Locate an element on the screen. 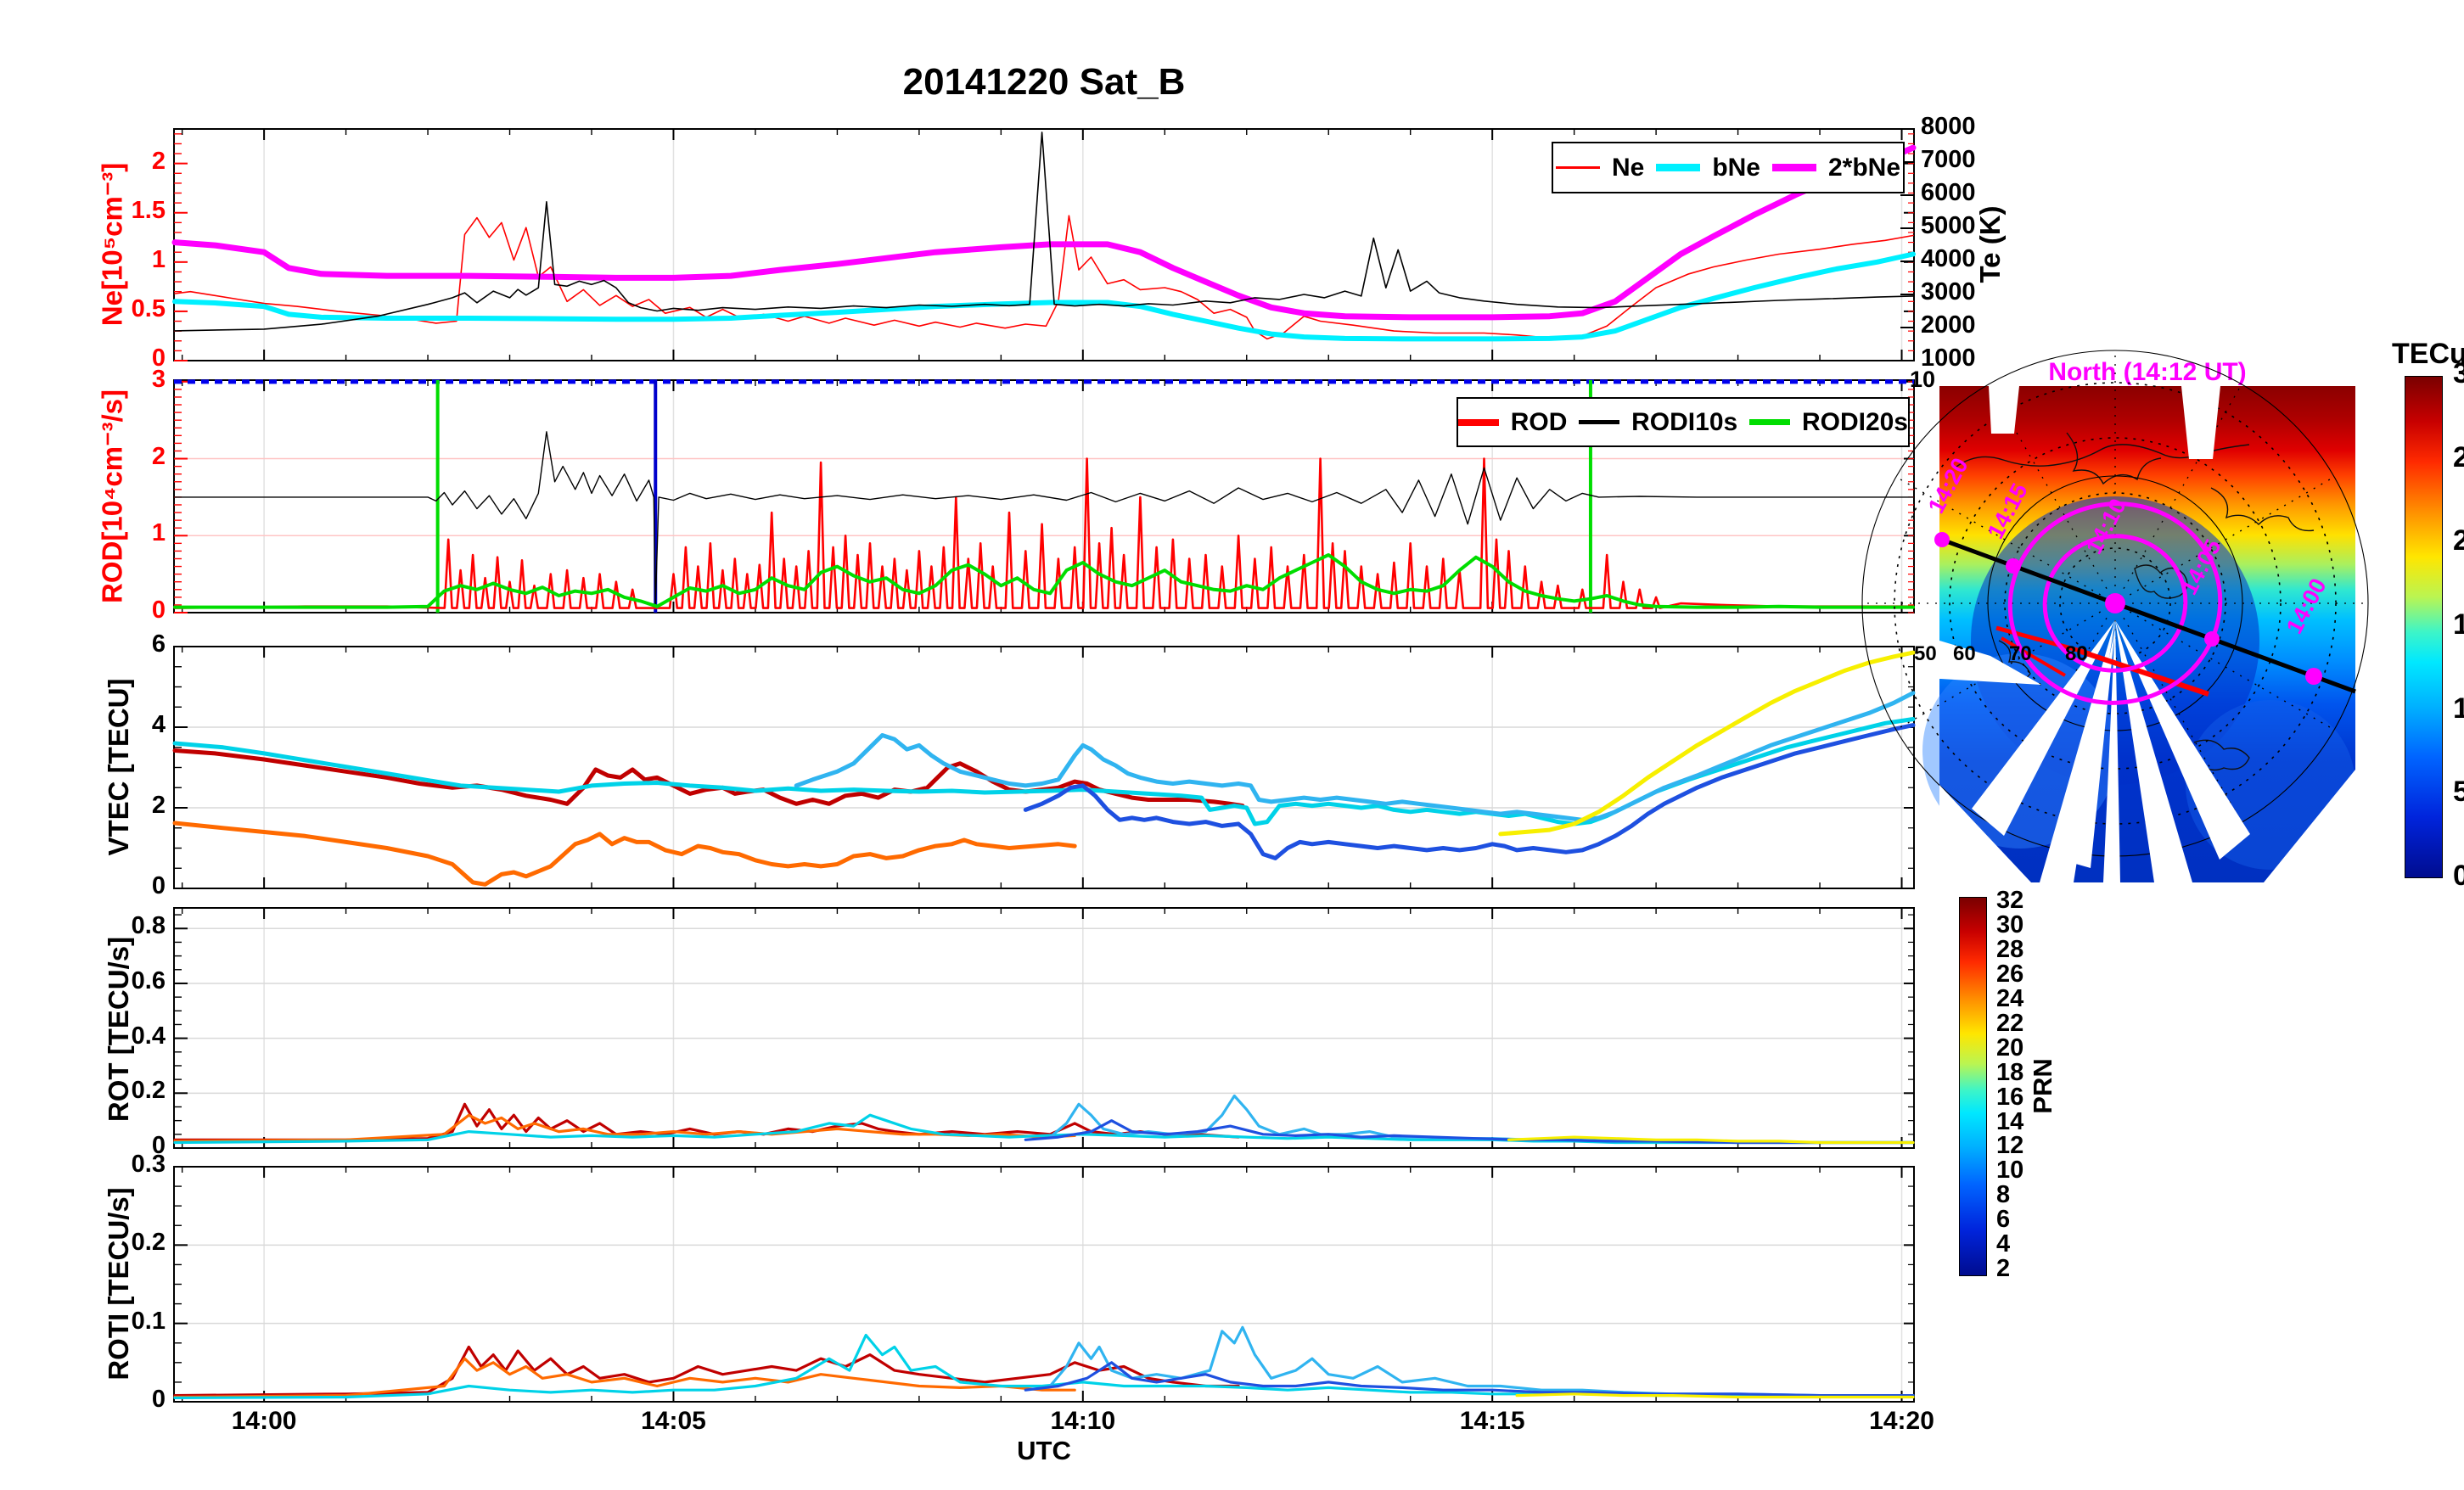  rod-ytick: 2 is located at coordinates (158, 456).